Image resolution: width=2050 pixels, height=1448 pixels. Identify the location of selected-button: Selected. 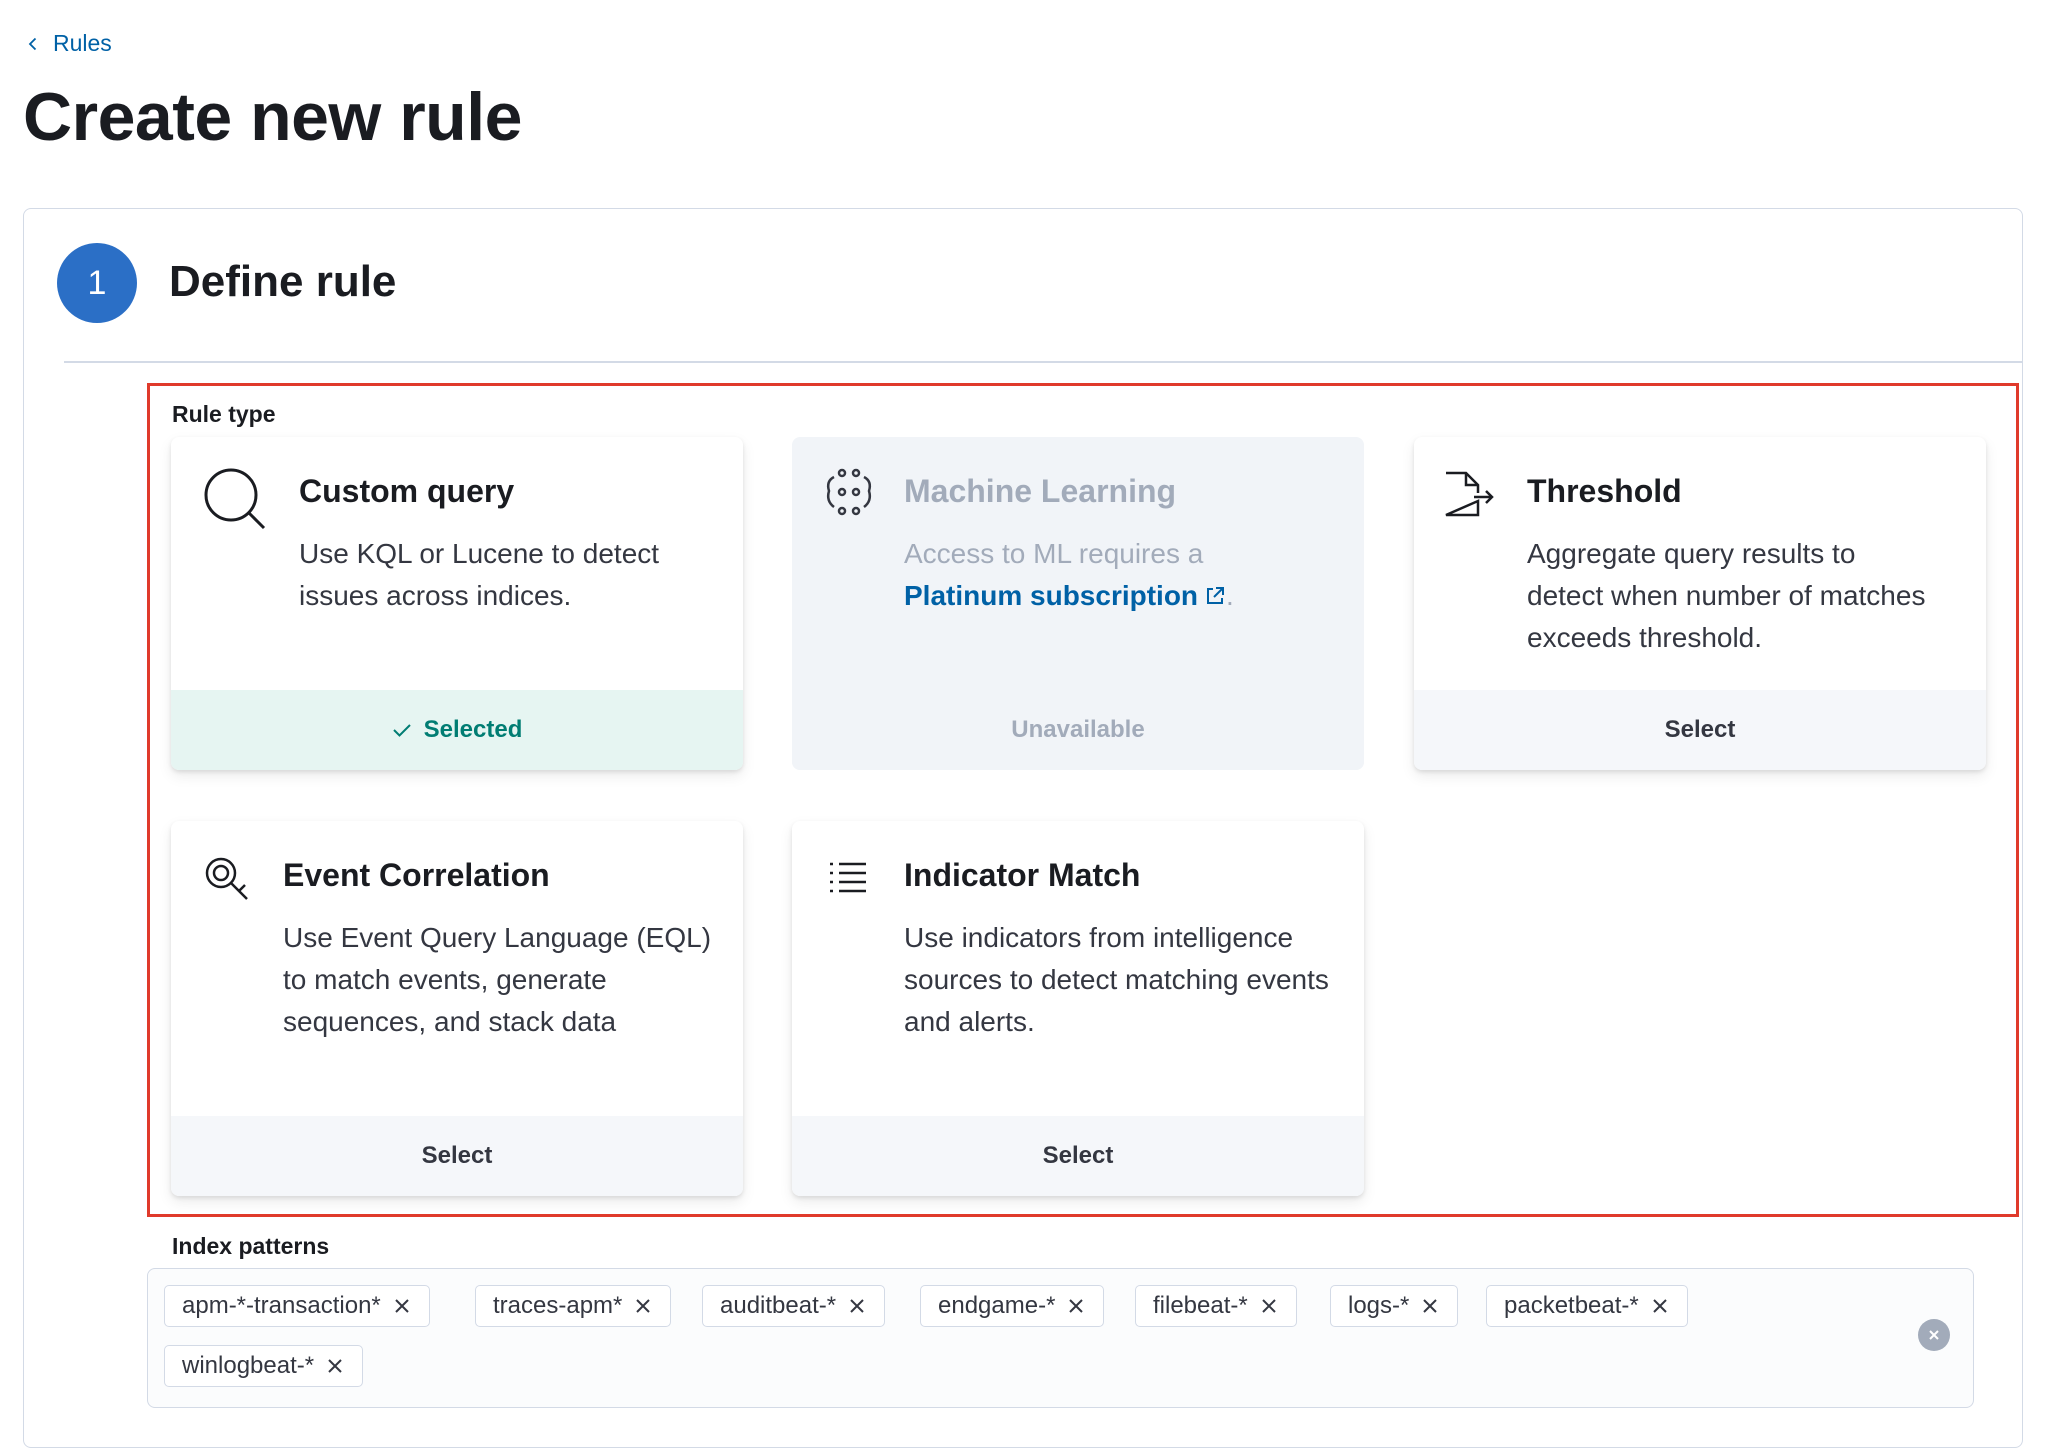
(457, 730).